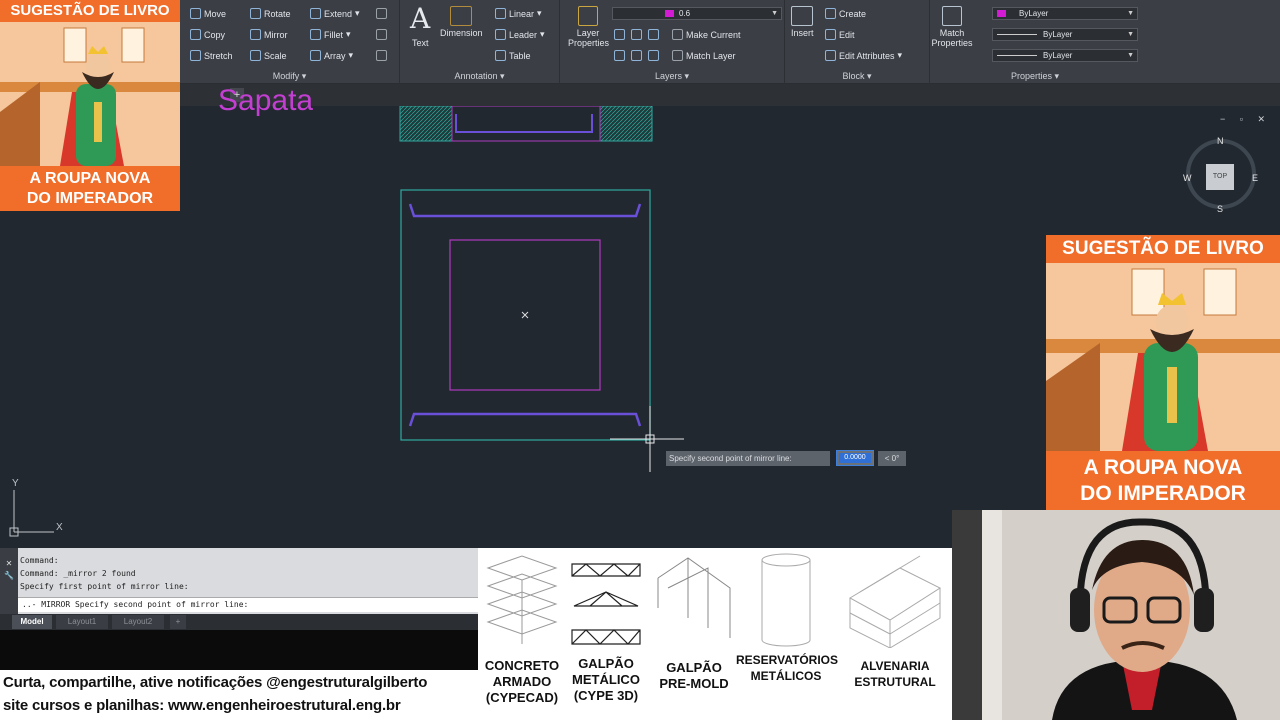  Describe the element at coordinates (334, 34) in the screenshot. I see `fillet-label: Fillet` at that location.